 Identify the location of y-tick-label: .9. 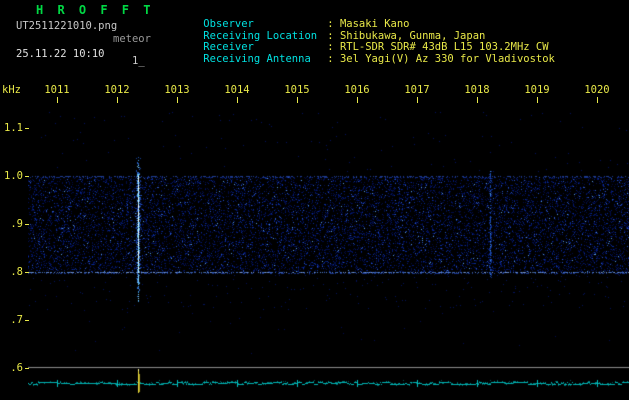
(16, 224).